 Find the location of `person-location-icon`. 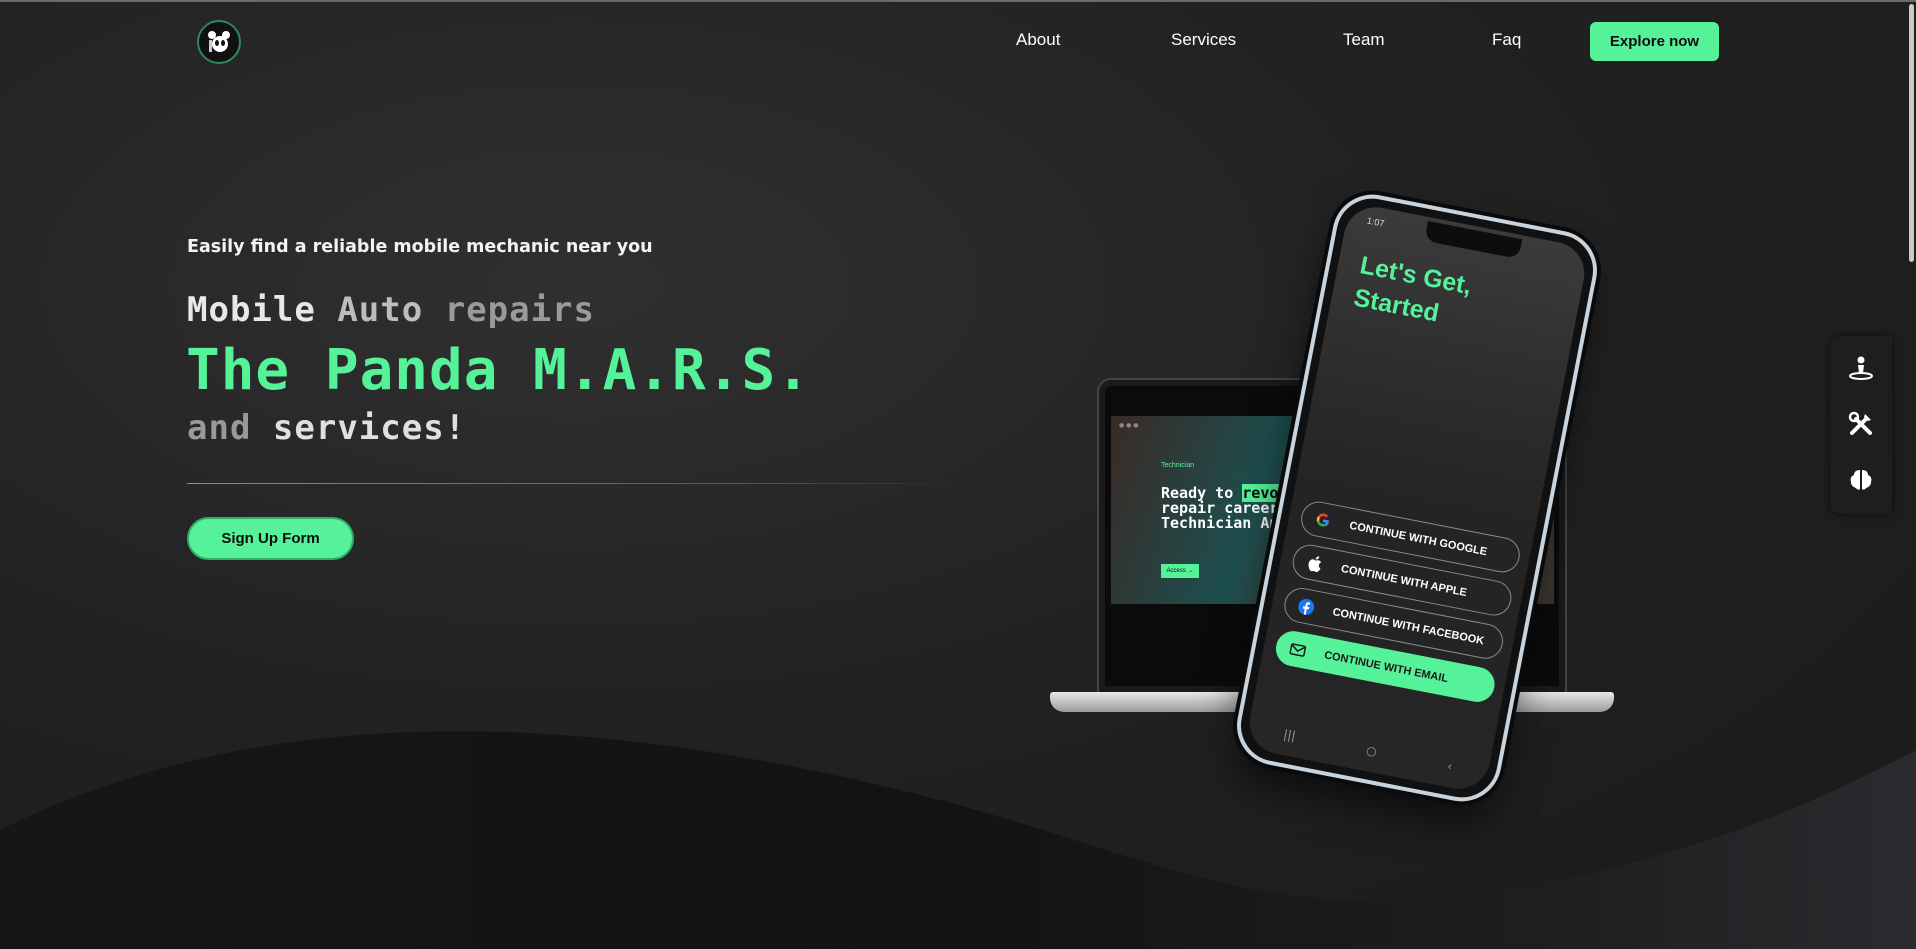

person-location-icon is located at coordinates (1861, 368).